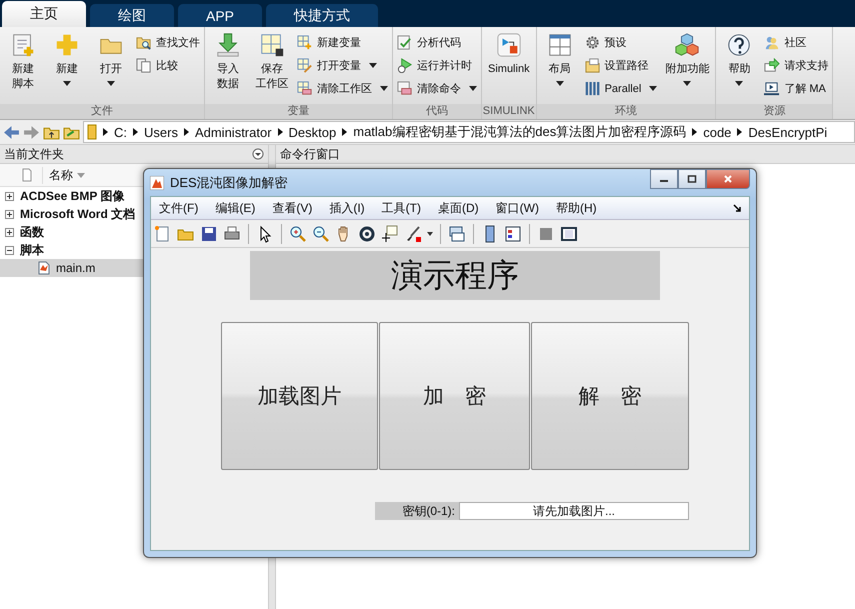  What do you see at coordinates (67, 45) in the screenshot?
I see `plus-icon` at bounding box center [67, 45].